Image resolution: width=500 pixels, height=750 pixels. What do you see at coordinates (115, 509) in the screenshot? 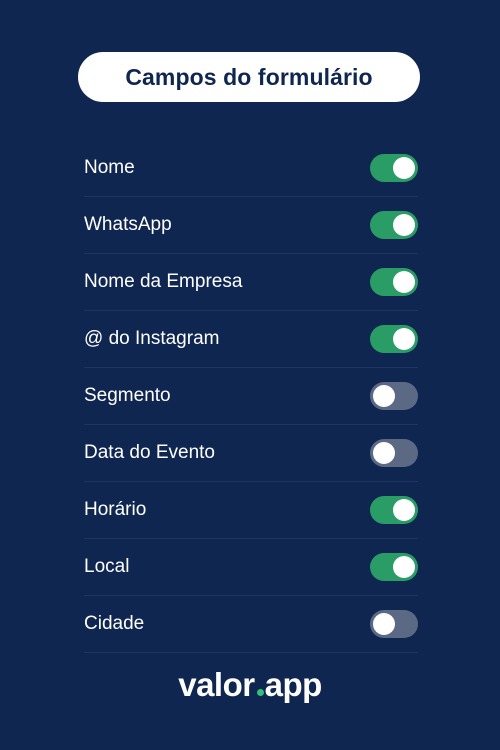
I see `field-label: Horário` at bounding box center [115, 509].